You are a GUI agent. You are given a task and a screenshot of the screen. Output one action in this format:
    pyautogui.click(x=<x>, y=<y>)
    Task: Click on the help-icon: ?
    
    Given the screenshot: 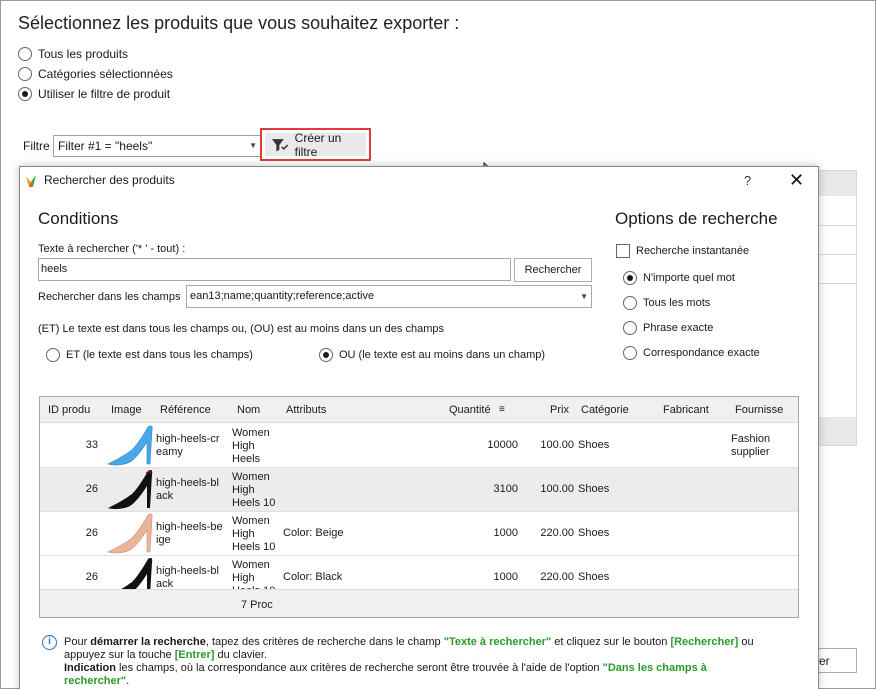 What is the action you would take?
    pyautogui.click(x=747, y=180)
    